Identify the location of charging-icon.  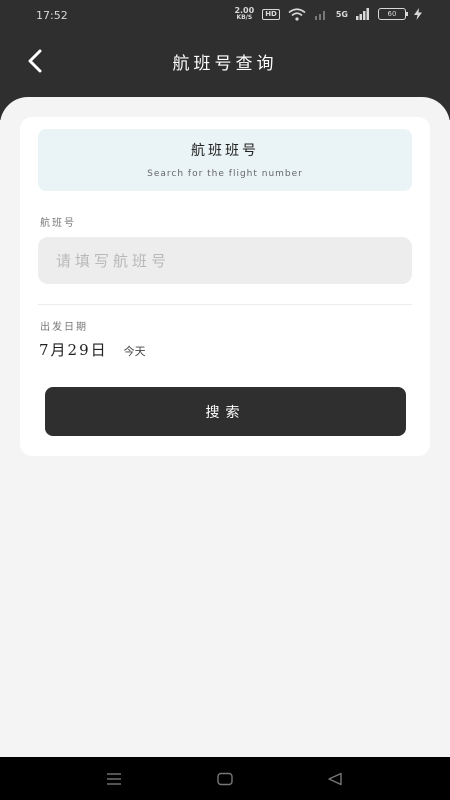
(418, 14).